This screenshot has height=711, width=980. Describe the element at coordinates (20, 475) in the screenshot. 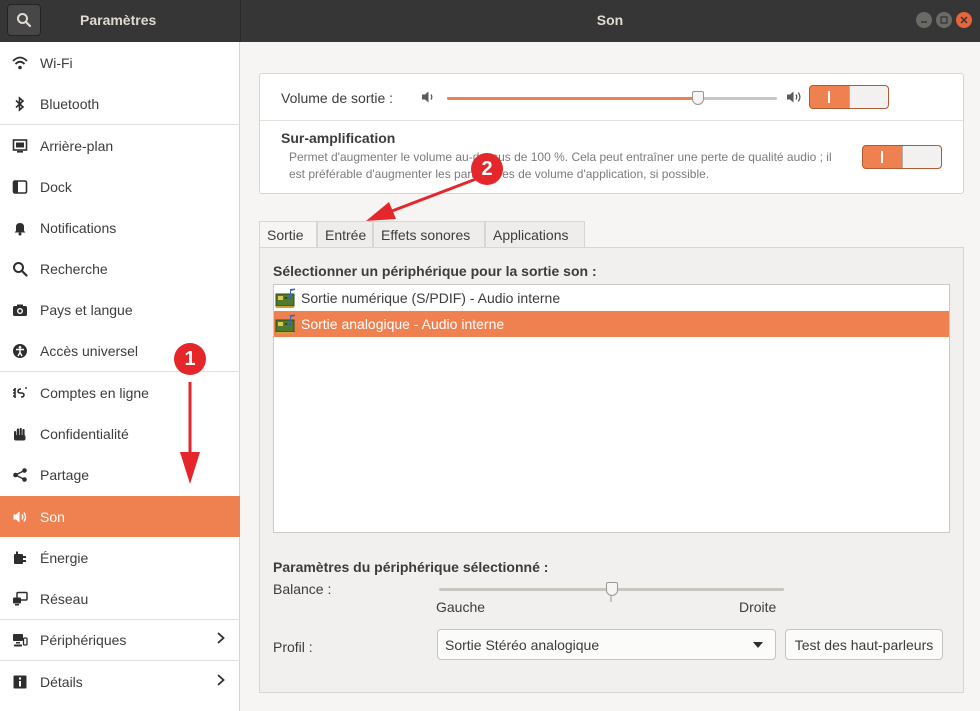

I see `share-icon` at that location.